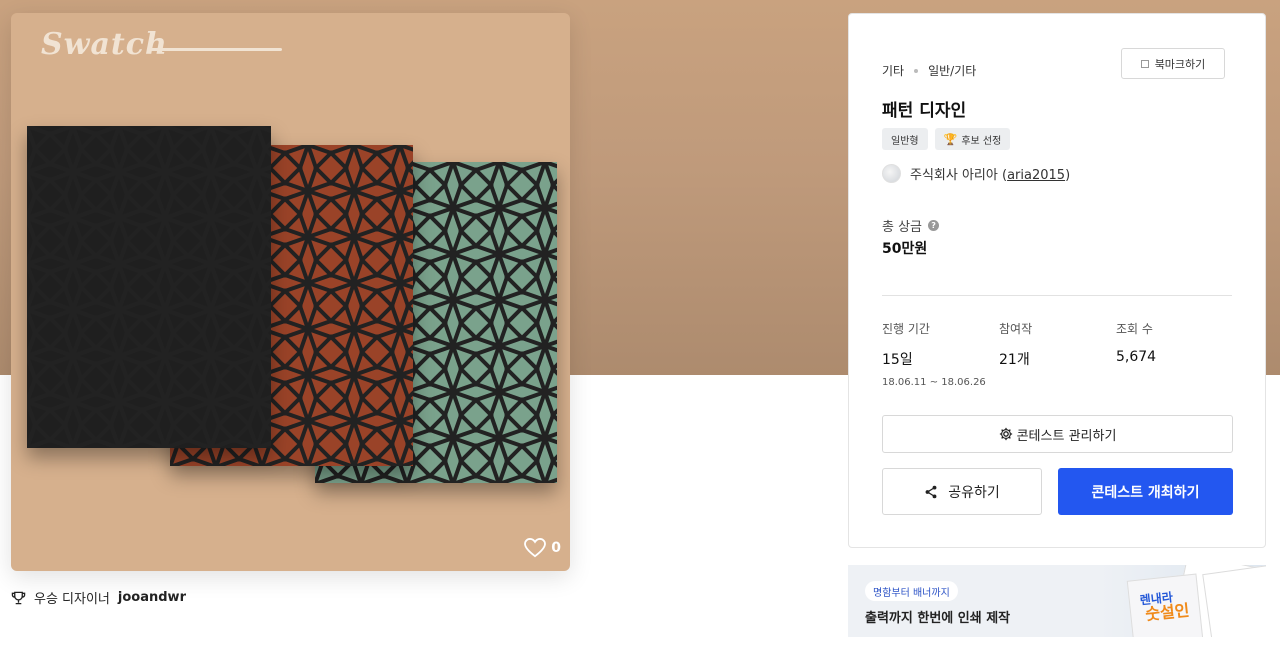  Describe the element at coordinates (1005, 434) in the screenshot. I see `gear-icon` at that location.